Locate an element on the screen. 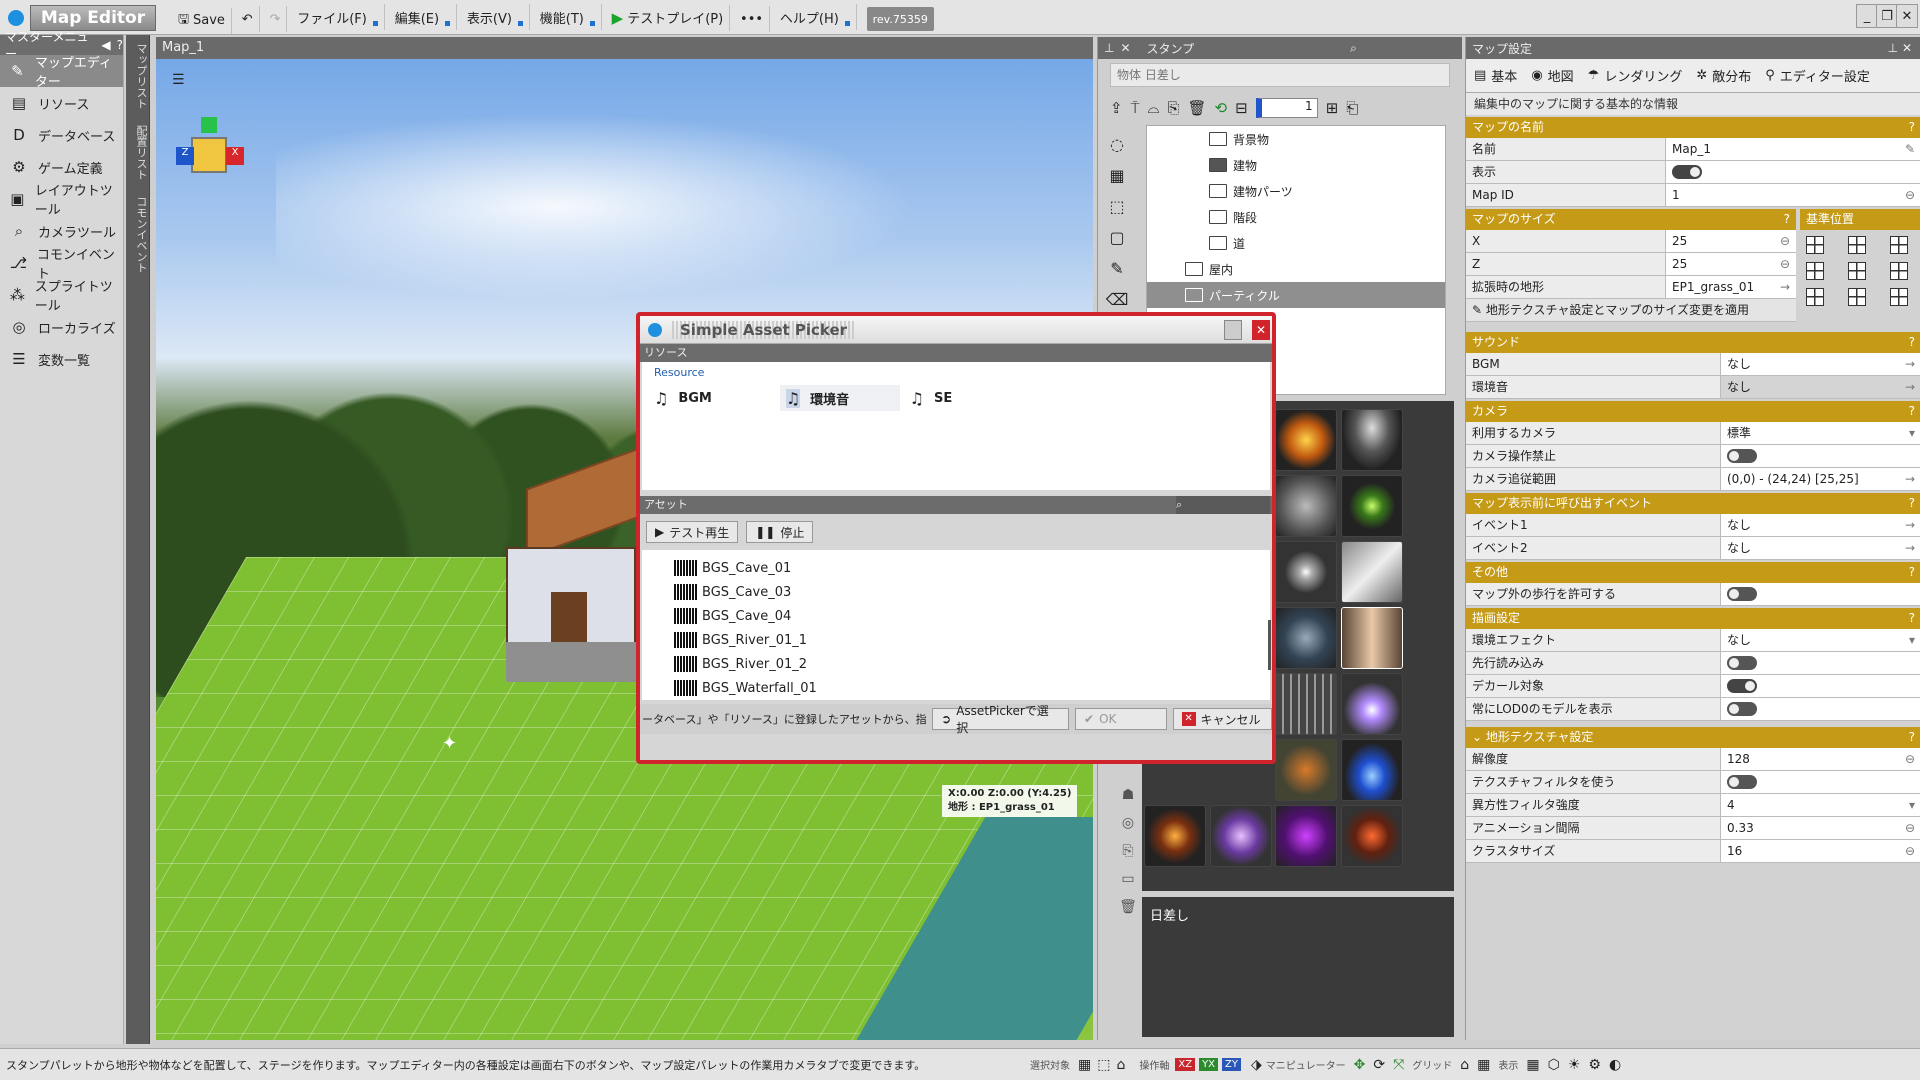 The image size is (1920, 1080). stamp-icon: ⍑ is located at coordinates (1135, 108).